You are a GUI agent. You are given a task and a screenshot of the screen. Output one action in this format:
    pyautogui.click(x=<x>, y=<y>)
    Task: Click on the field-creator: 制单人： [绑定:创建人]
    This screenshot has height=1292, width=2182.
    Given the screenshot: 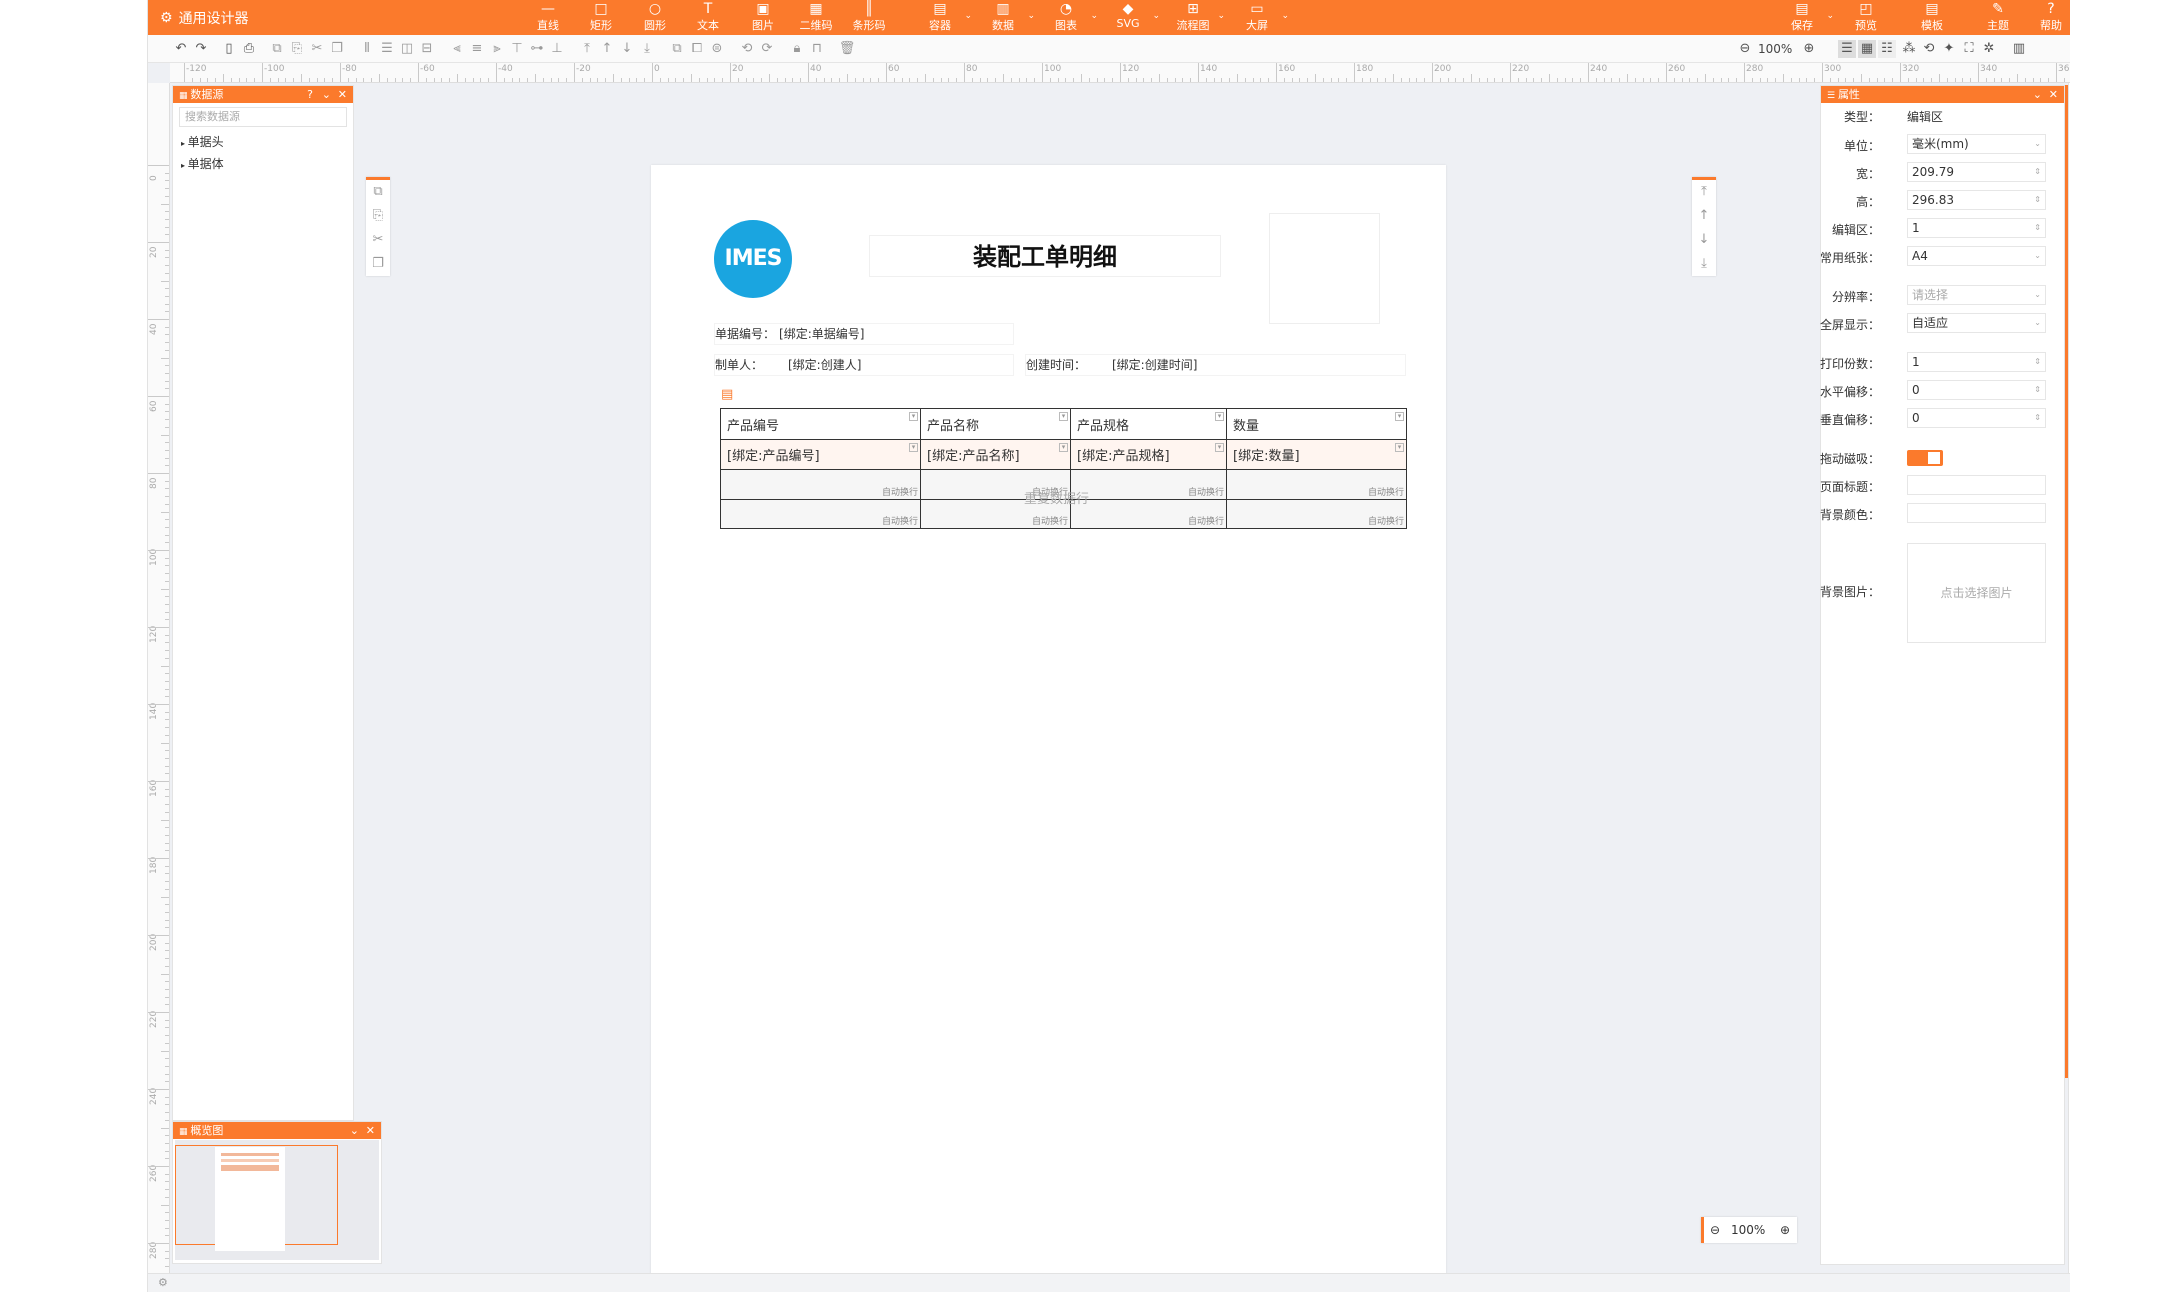 What is the action you would take?
    pyautogui.click(x=864, y=365)
    